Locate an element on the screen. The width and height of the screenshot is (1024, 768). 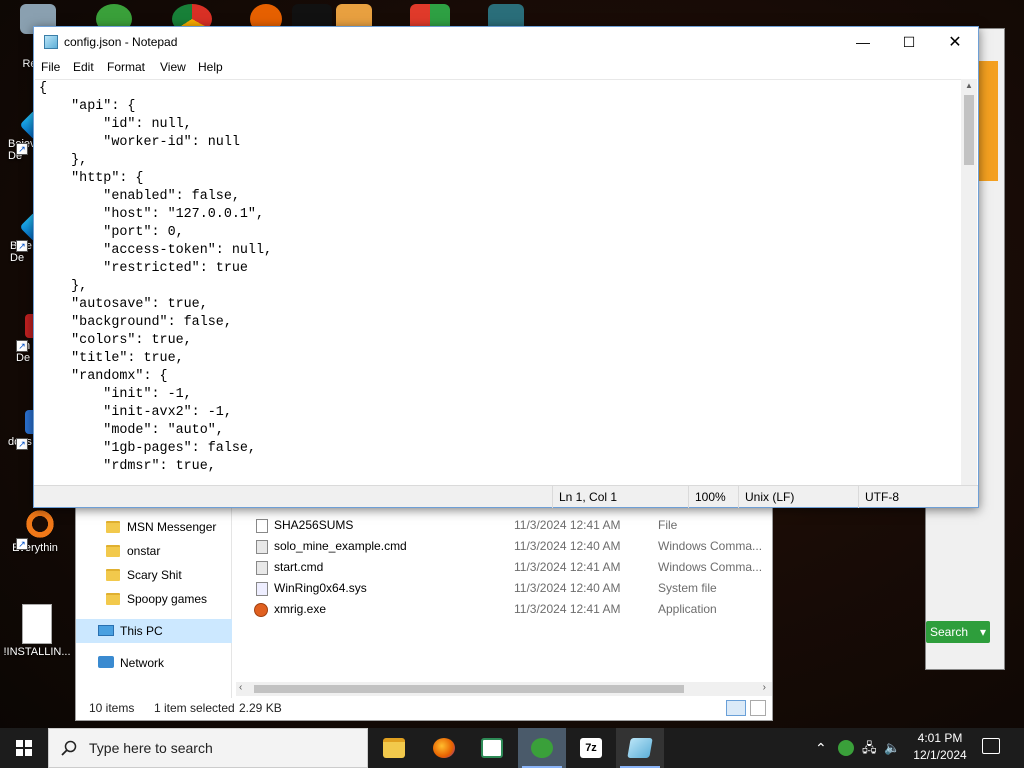
taskbar-app-window is located at coordinates (492, 748).